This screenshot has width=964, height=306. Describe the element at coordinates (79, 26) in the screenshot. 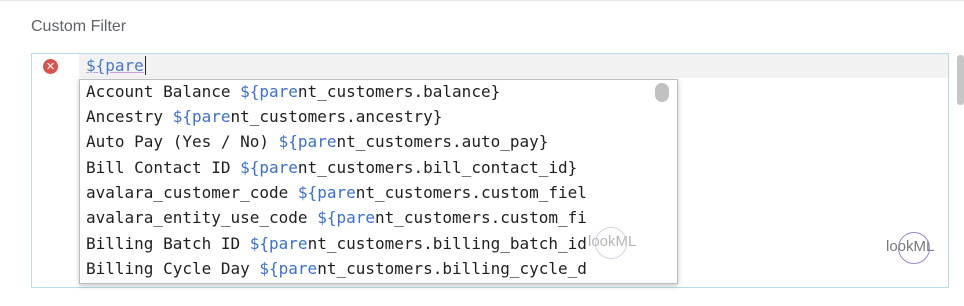

I see `custom-filter-label: Custom Filter` at that location.